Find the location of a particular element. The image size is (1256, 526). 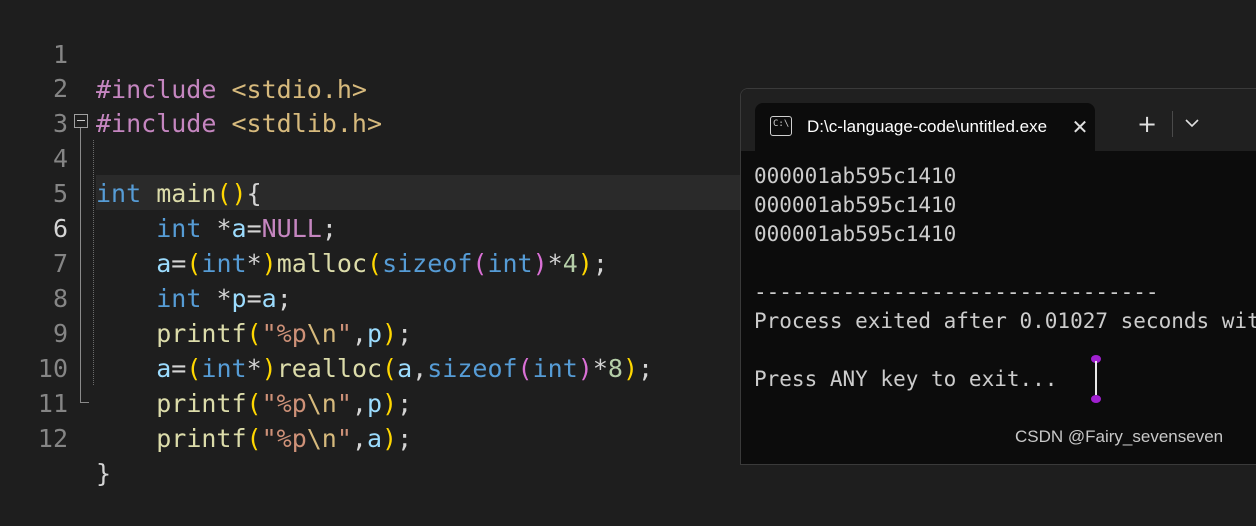

text-cursor-icon is located at coordinates (1096, 379).